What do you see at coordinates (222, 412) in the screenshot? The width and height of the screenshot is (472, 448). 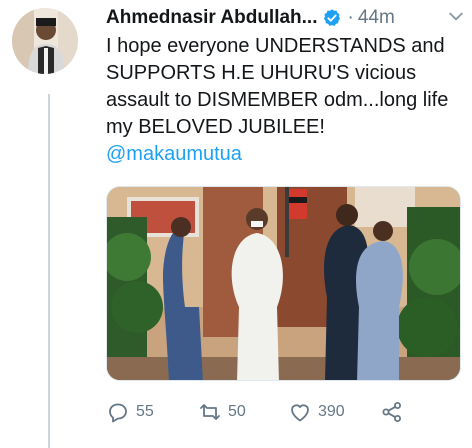 I see `retweet-button: 50` at bounding box center [222, 412].